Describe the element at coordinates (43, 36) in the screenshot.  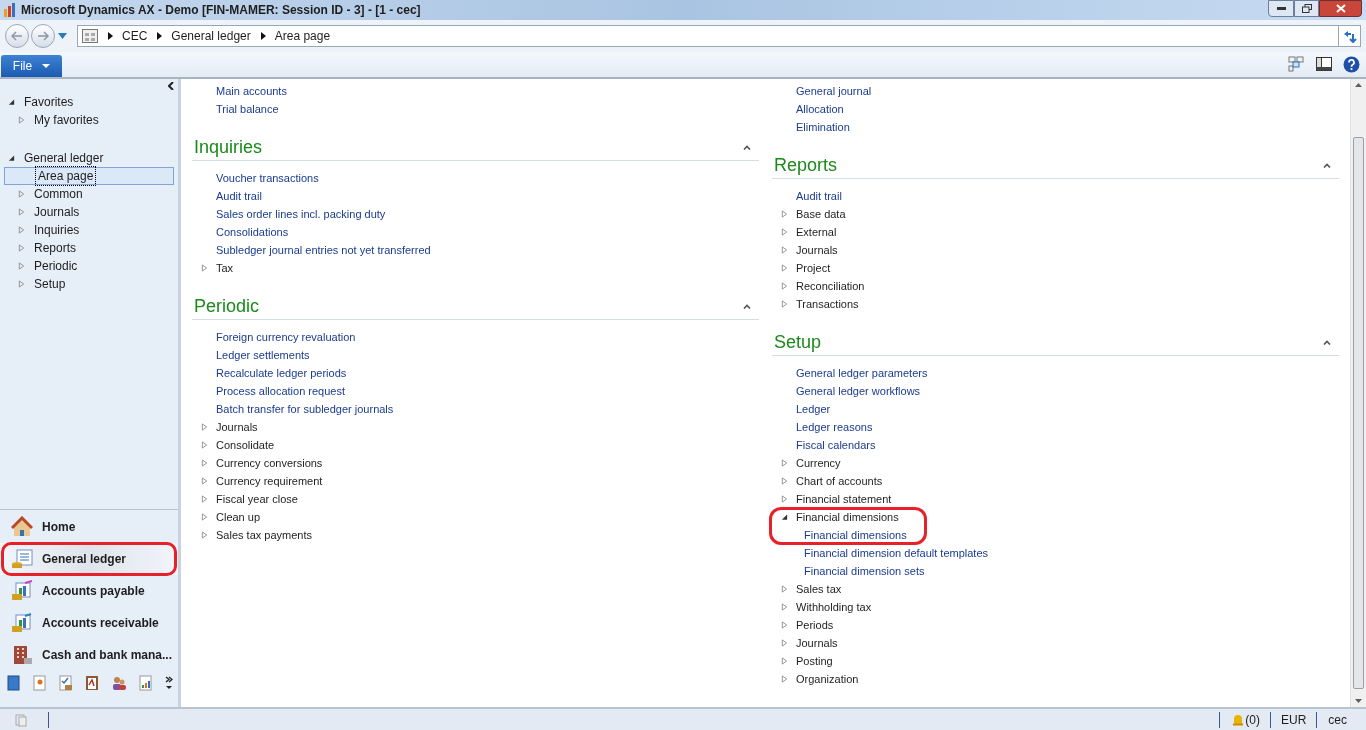
I see `forward-button` at that location.